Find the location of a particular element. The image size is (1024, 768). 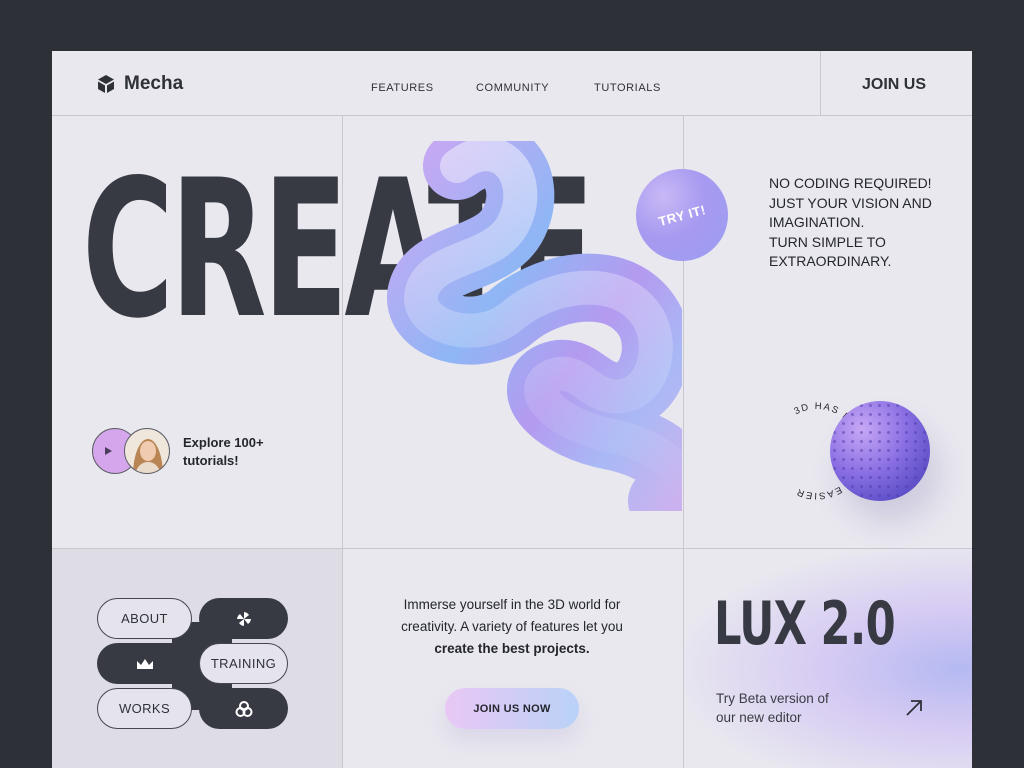

crown-icon is located at coordinates (144, 663).